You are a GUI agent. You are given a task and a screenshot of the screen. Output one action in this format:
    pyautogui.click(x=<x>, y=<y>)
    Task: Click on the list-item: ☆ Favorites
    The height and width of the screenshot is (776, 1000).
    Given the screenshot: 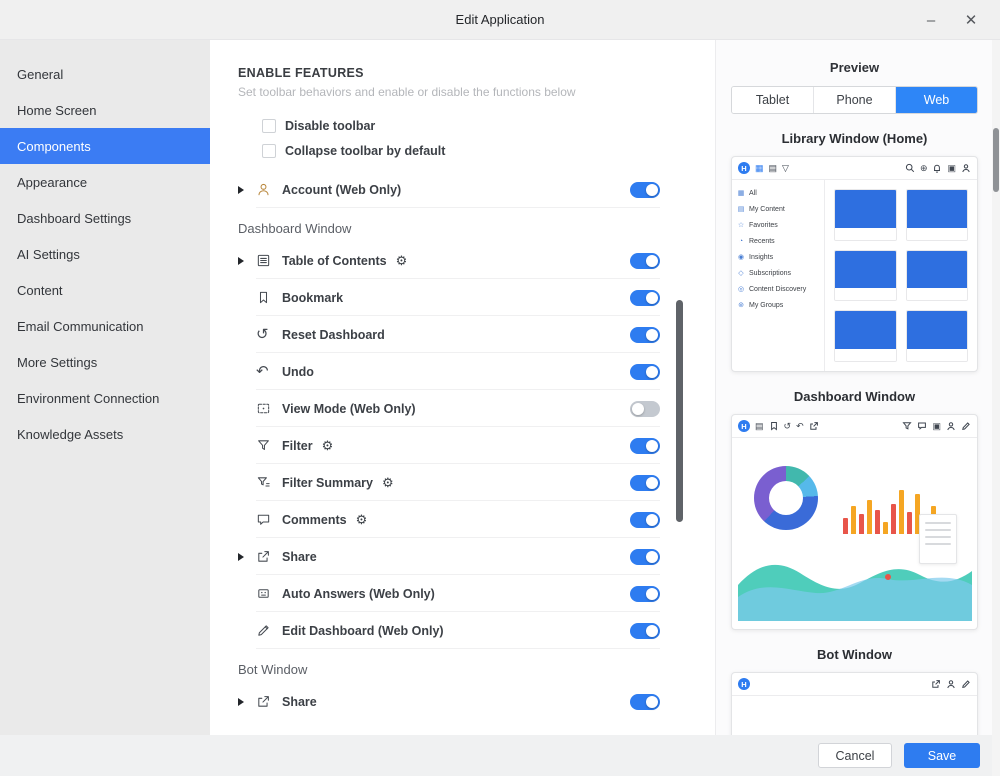 What is the action you would take?
    pyautogui.click(x=778, y=225)
    